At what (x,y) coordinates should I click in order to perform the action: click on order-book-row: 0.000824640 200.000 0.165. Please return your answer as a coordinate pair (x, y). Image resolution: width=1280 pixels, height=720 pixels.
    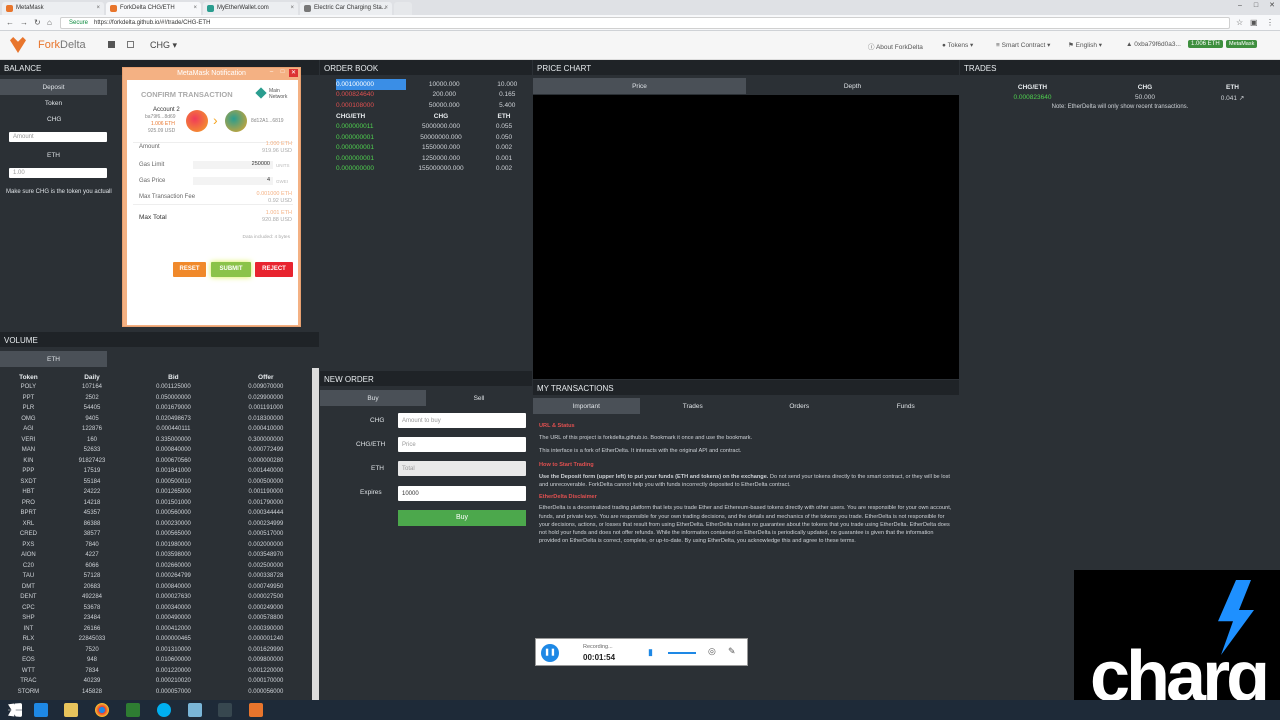
    Looking at the image, I should click on (434, 95).